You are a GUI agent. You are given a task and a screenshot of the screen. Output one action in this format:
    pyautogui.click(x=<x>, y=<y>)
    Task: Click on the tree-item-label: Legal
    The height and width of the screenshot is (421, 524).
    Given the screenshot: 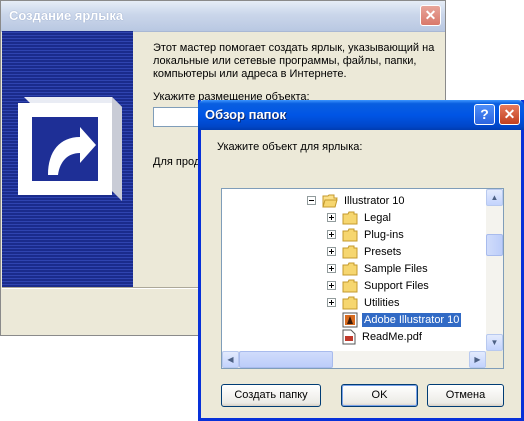 What is the action you would take?
    pyautogui.click(x=377, y=217)
    